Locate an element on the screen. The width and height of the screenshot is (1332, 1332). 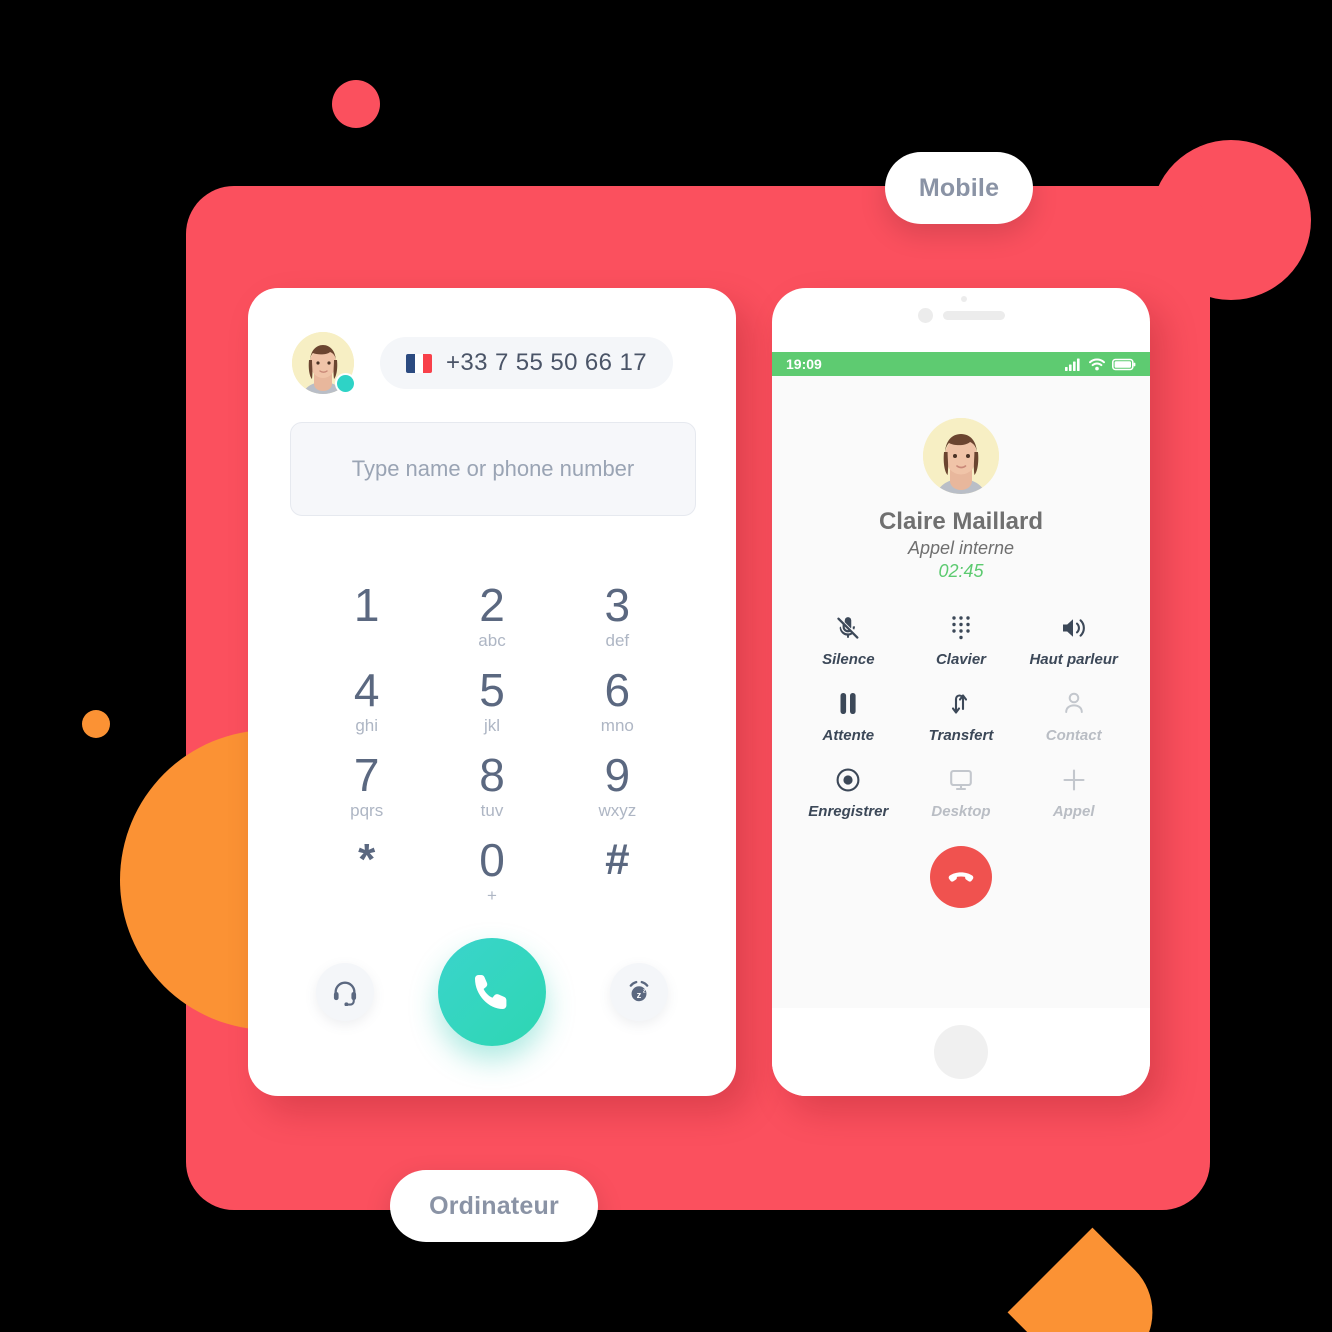
label-ordinateur-text: Ordinateur is located at coordinates (494, 1205).